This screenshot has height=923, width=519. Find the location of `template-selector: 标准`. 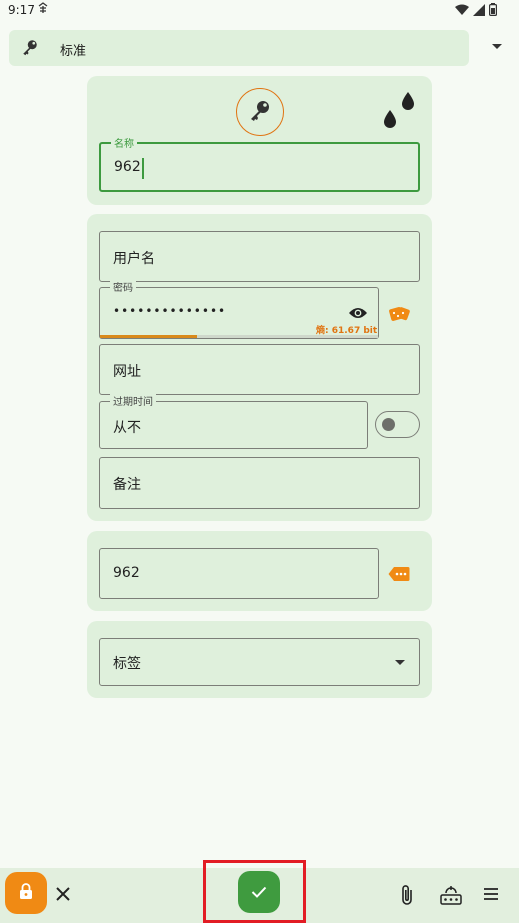

template-selector: 标准 is located at coordinates (239, 48).